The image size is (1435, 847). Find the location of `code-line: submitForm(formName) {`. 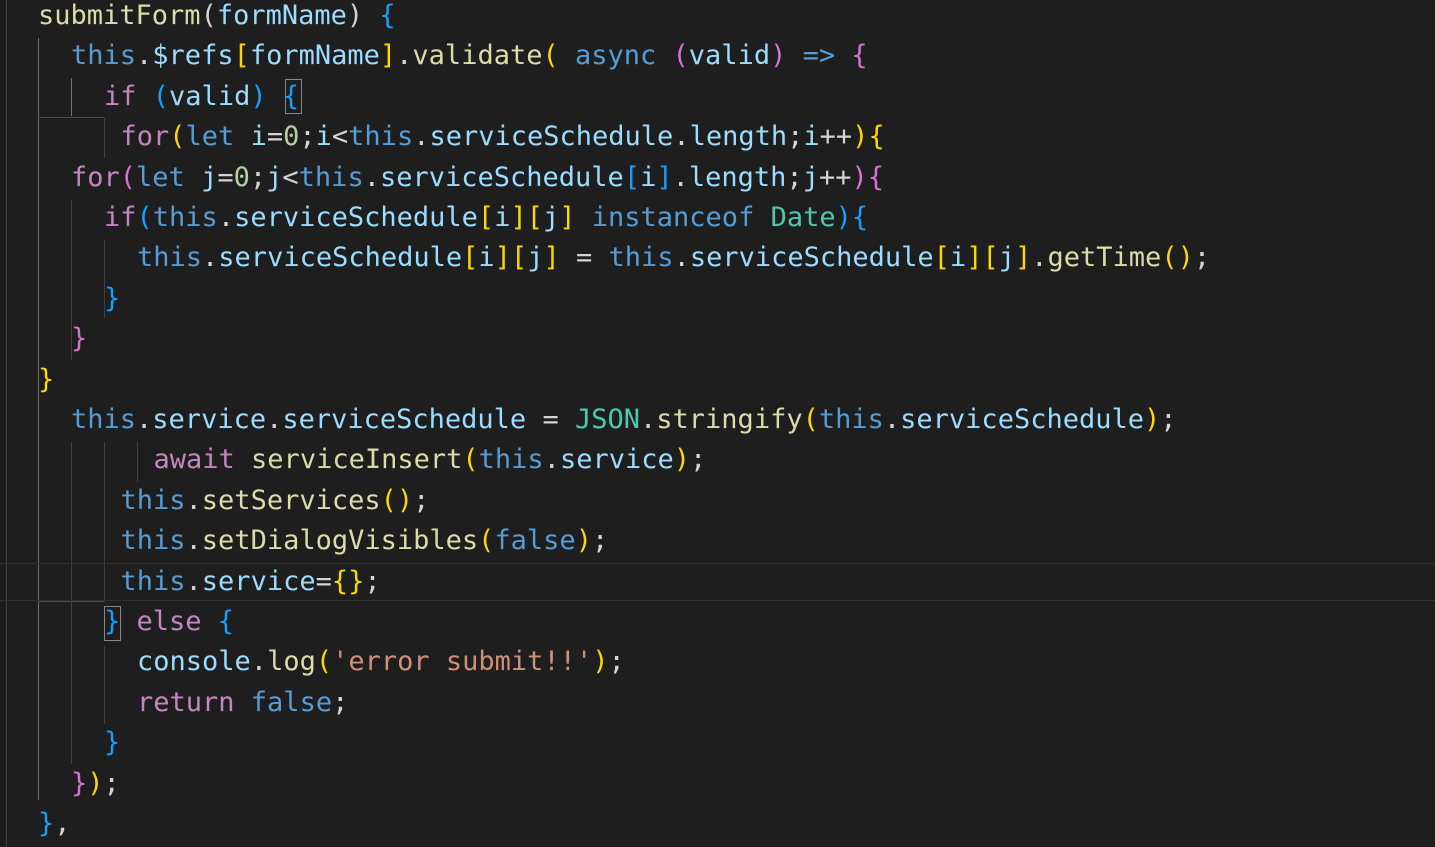

code-line: submitForm(formName) { is located at coordinates (217, 18).